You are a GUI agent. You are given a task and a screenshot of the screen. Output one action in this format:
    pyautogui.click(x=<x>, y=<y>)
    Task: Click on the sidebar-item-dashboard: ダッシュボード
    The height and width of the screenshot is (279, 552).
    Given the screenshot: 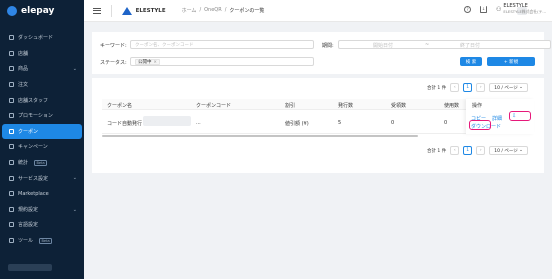 What is the action you would take?
    pyautogui.click(x=42, y=38)
    